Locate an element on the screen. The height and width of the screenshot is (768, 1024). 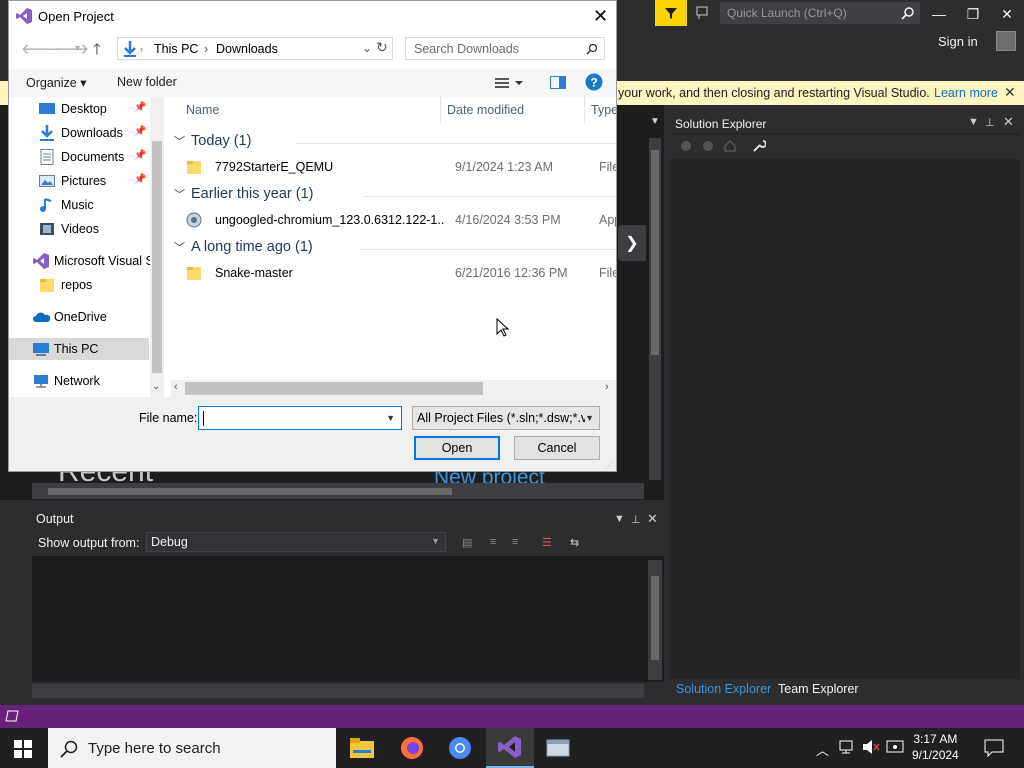
file-type-select: All Project Files (*.sln;*.dsw;*.vc ▼ is located at coordinates (506, 418).